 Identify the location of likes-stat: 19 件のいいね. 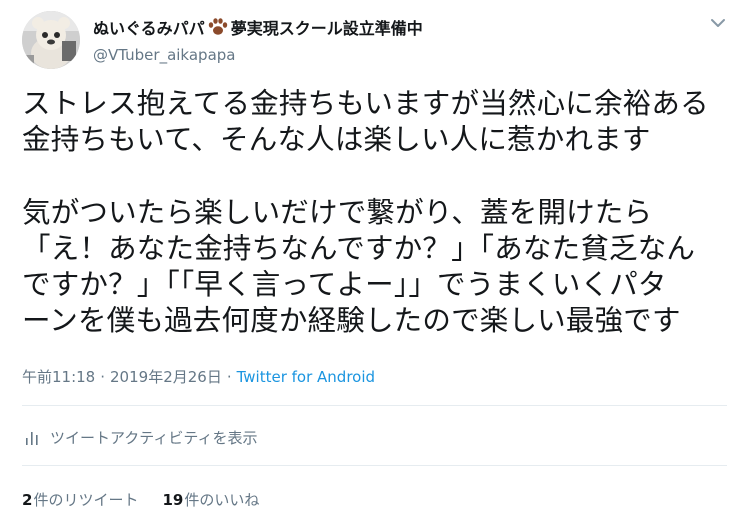
(210, 499).